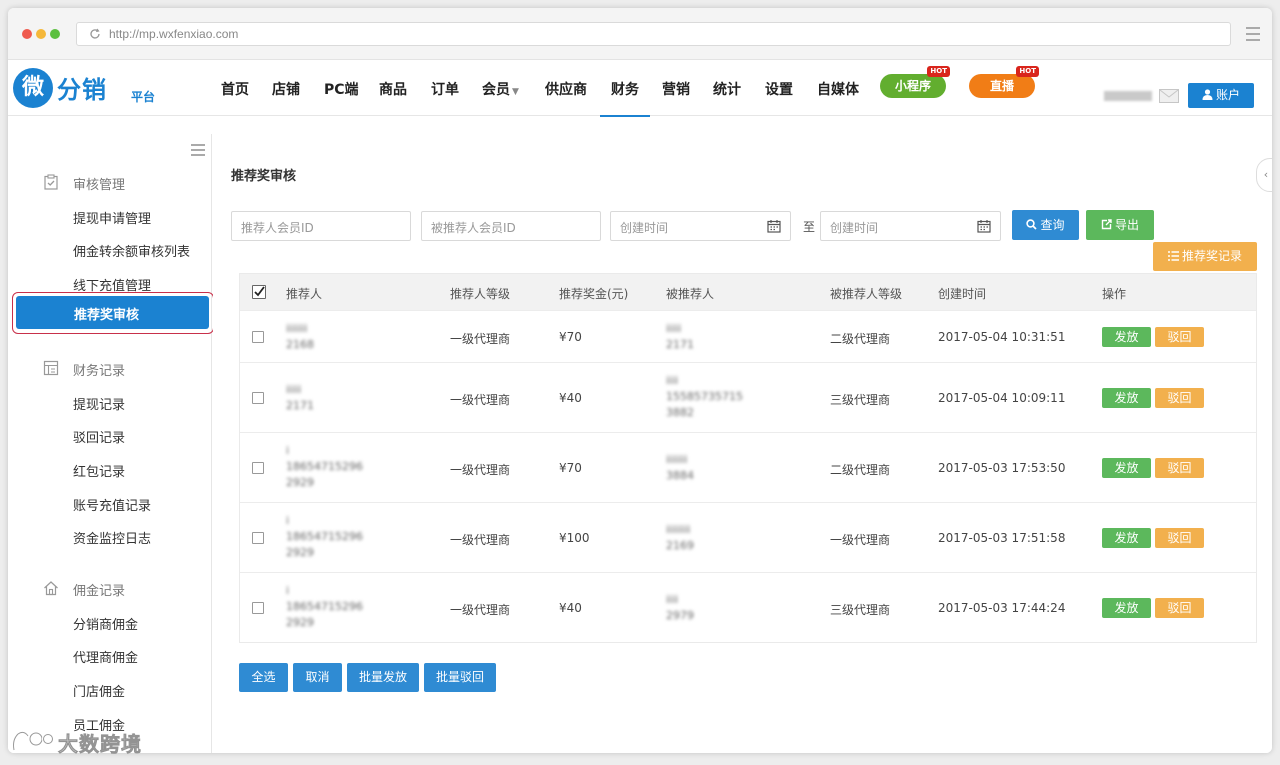 The width and height of the screenshot is (1280, 765). Describe the element at coordinates (460, 677) in the screenshot. I see `bulk-reject-button: 批量驳回` at that location.